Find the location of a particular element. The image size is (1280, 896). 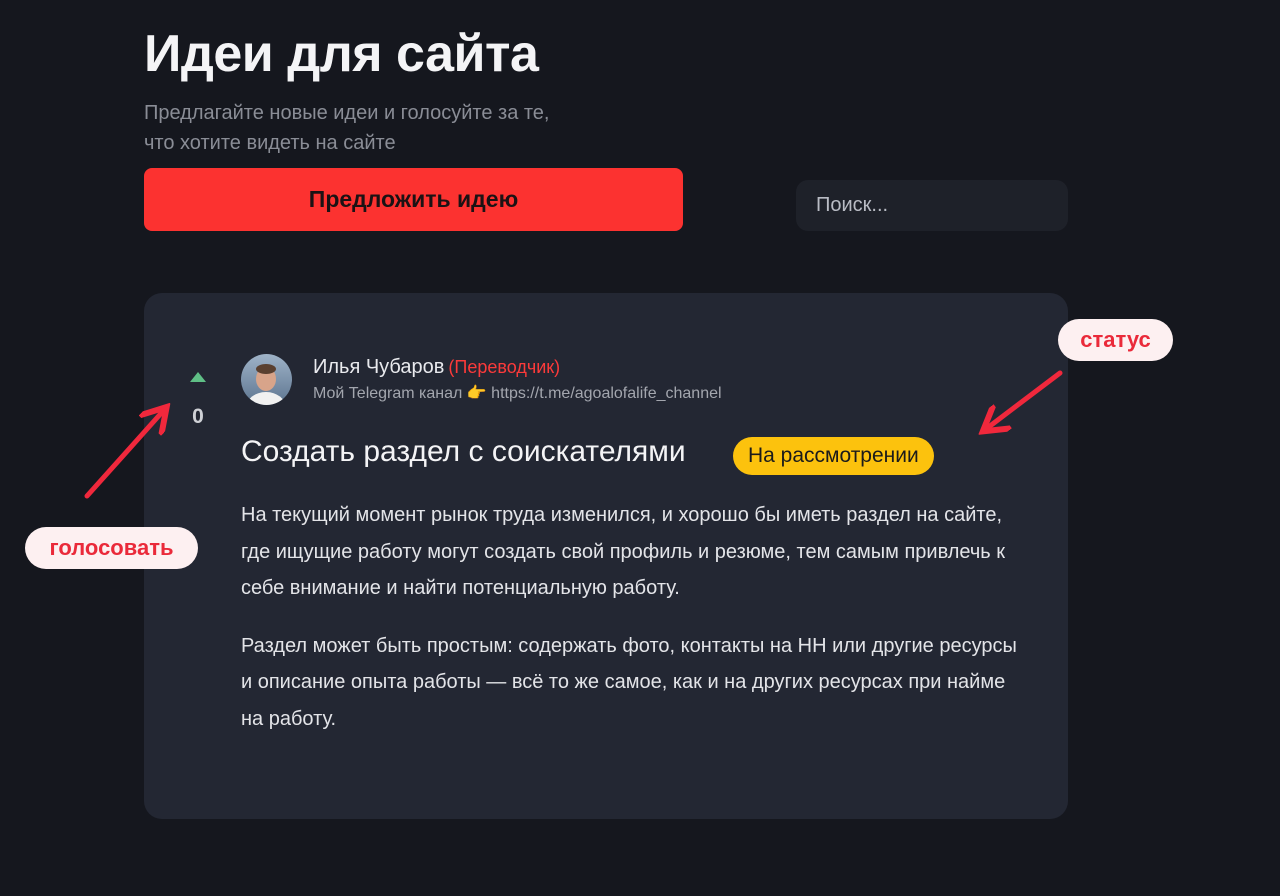

idea-title: Создать раздел с соискателями is located at coordinates (463, 452).